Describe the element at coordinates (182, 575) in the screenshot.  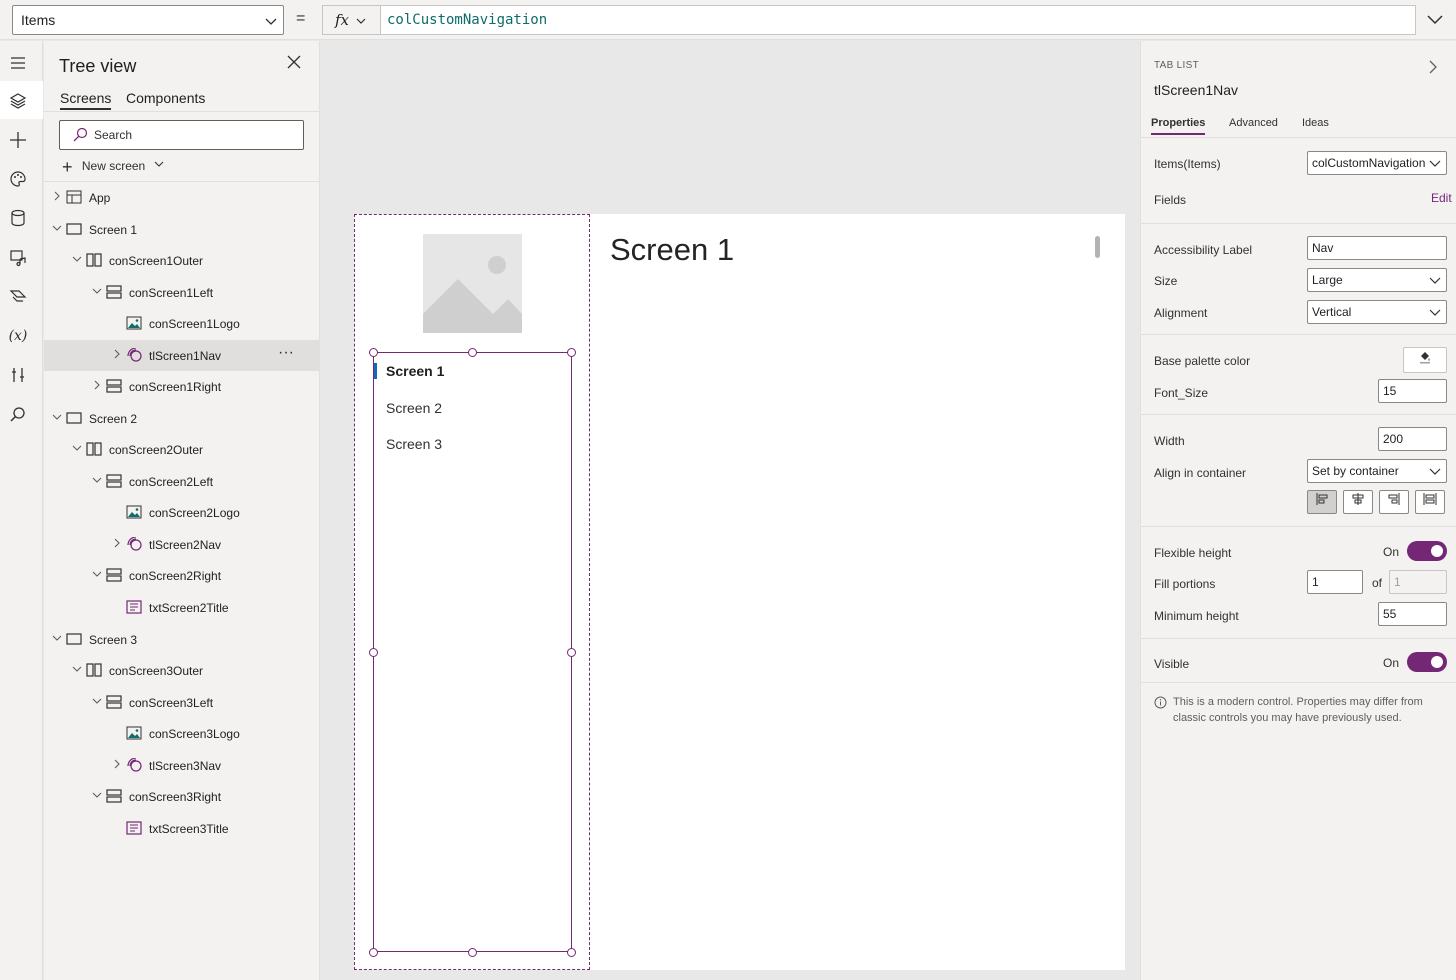
I see `tree-node: conScreen2Right` at that location.